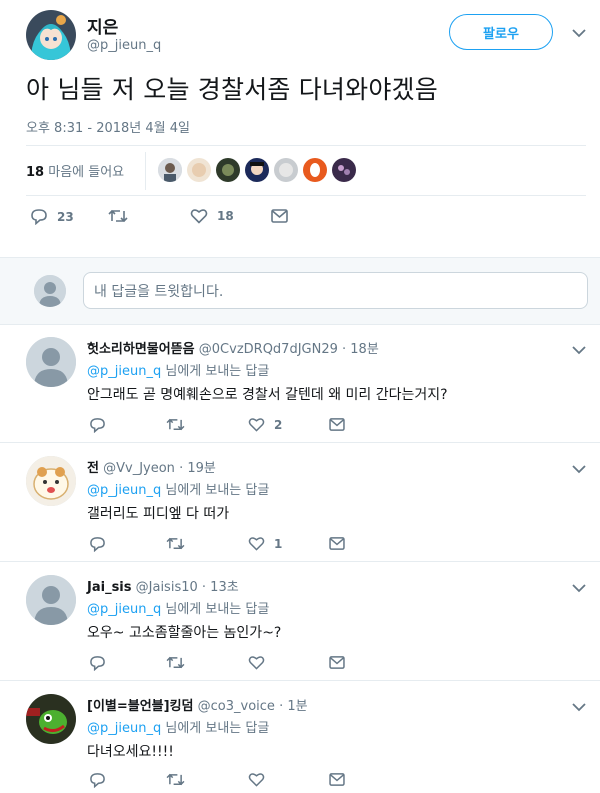 The height and width of the screenshot is (793, 600). I want to click on reply-header: 전 @Vv_Jyeon · 19분, so click(151, 468).